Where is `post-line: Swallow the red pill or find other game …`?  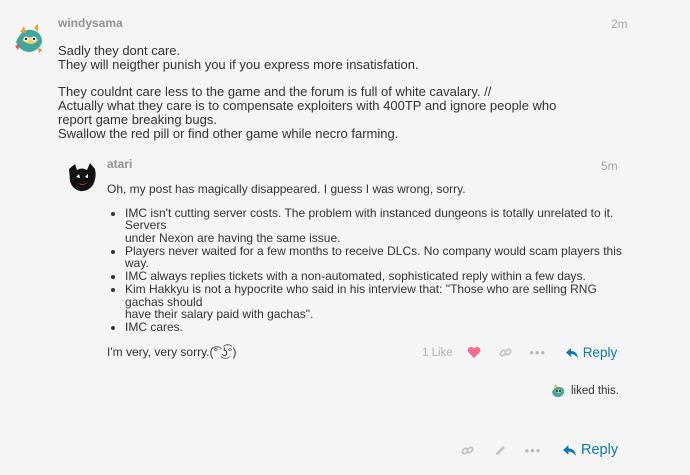
post-line: Swallow the red pill or find other game … is located at coordinates (228, 133).